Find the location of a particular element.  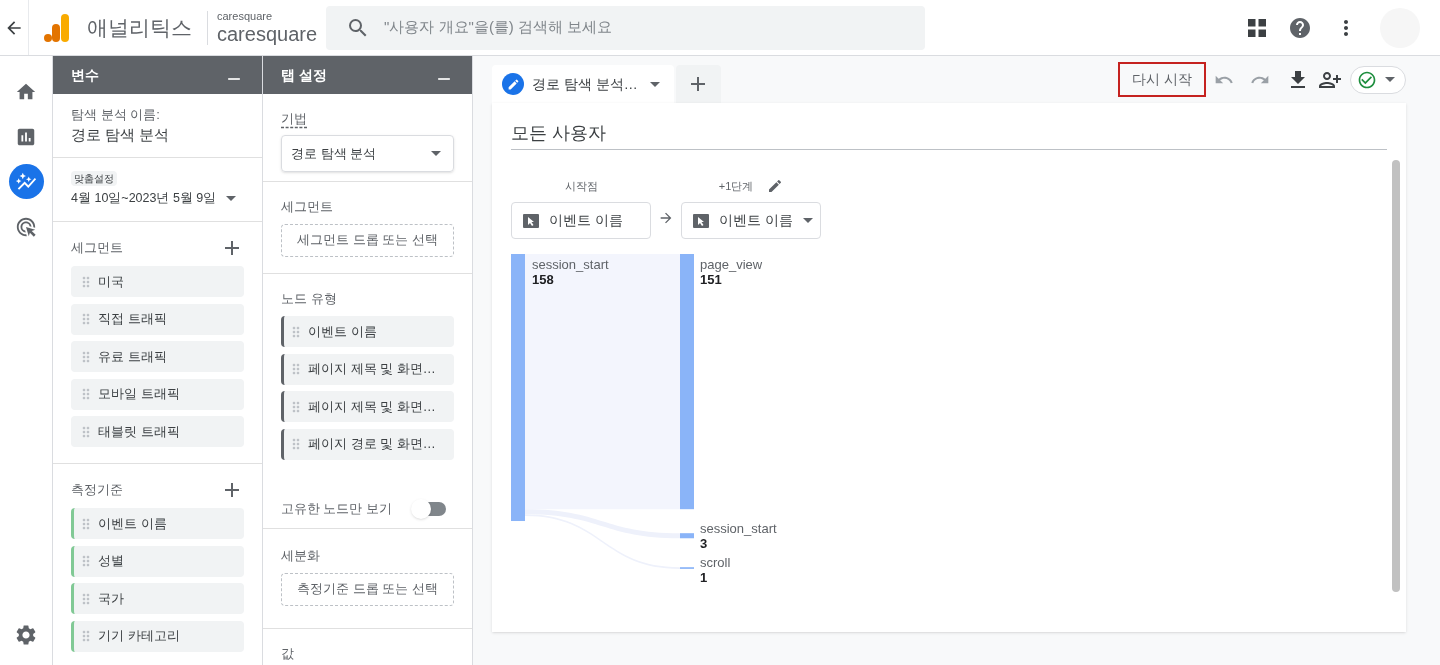

variable-chip: 직접 트래픽 is located at coordinates (157, 319).